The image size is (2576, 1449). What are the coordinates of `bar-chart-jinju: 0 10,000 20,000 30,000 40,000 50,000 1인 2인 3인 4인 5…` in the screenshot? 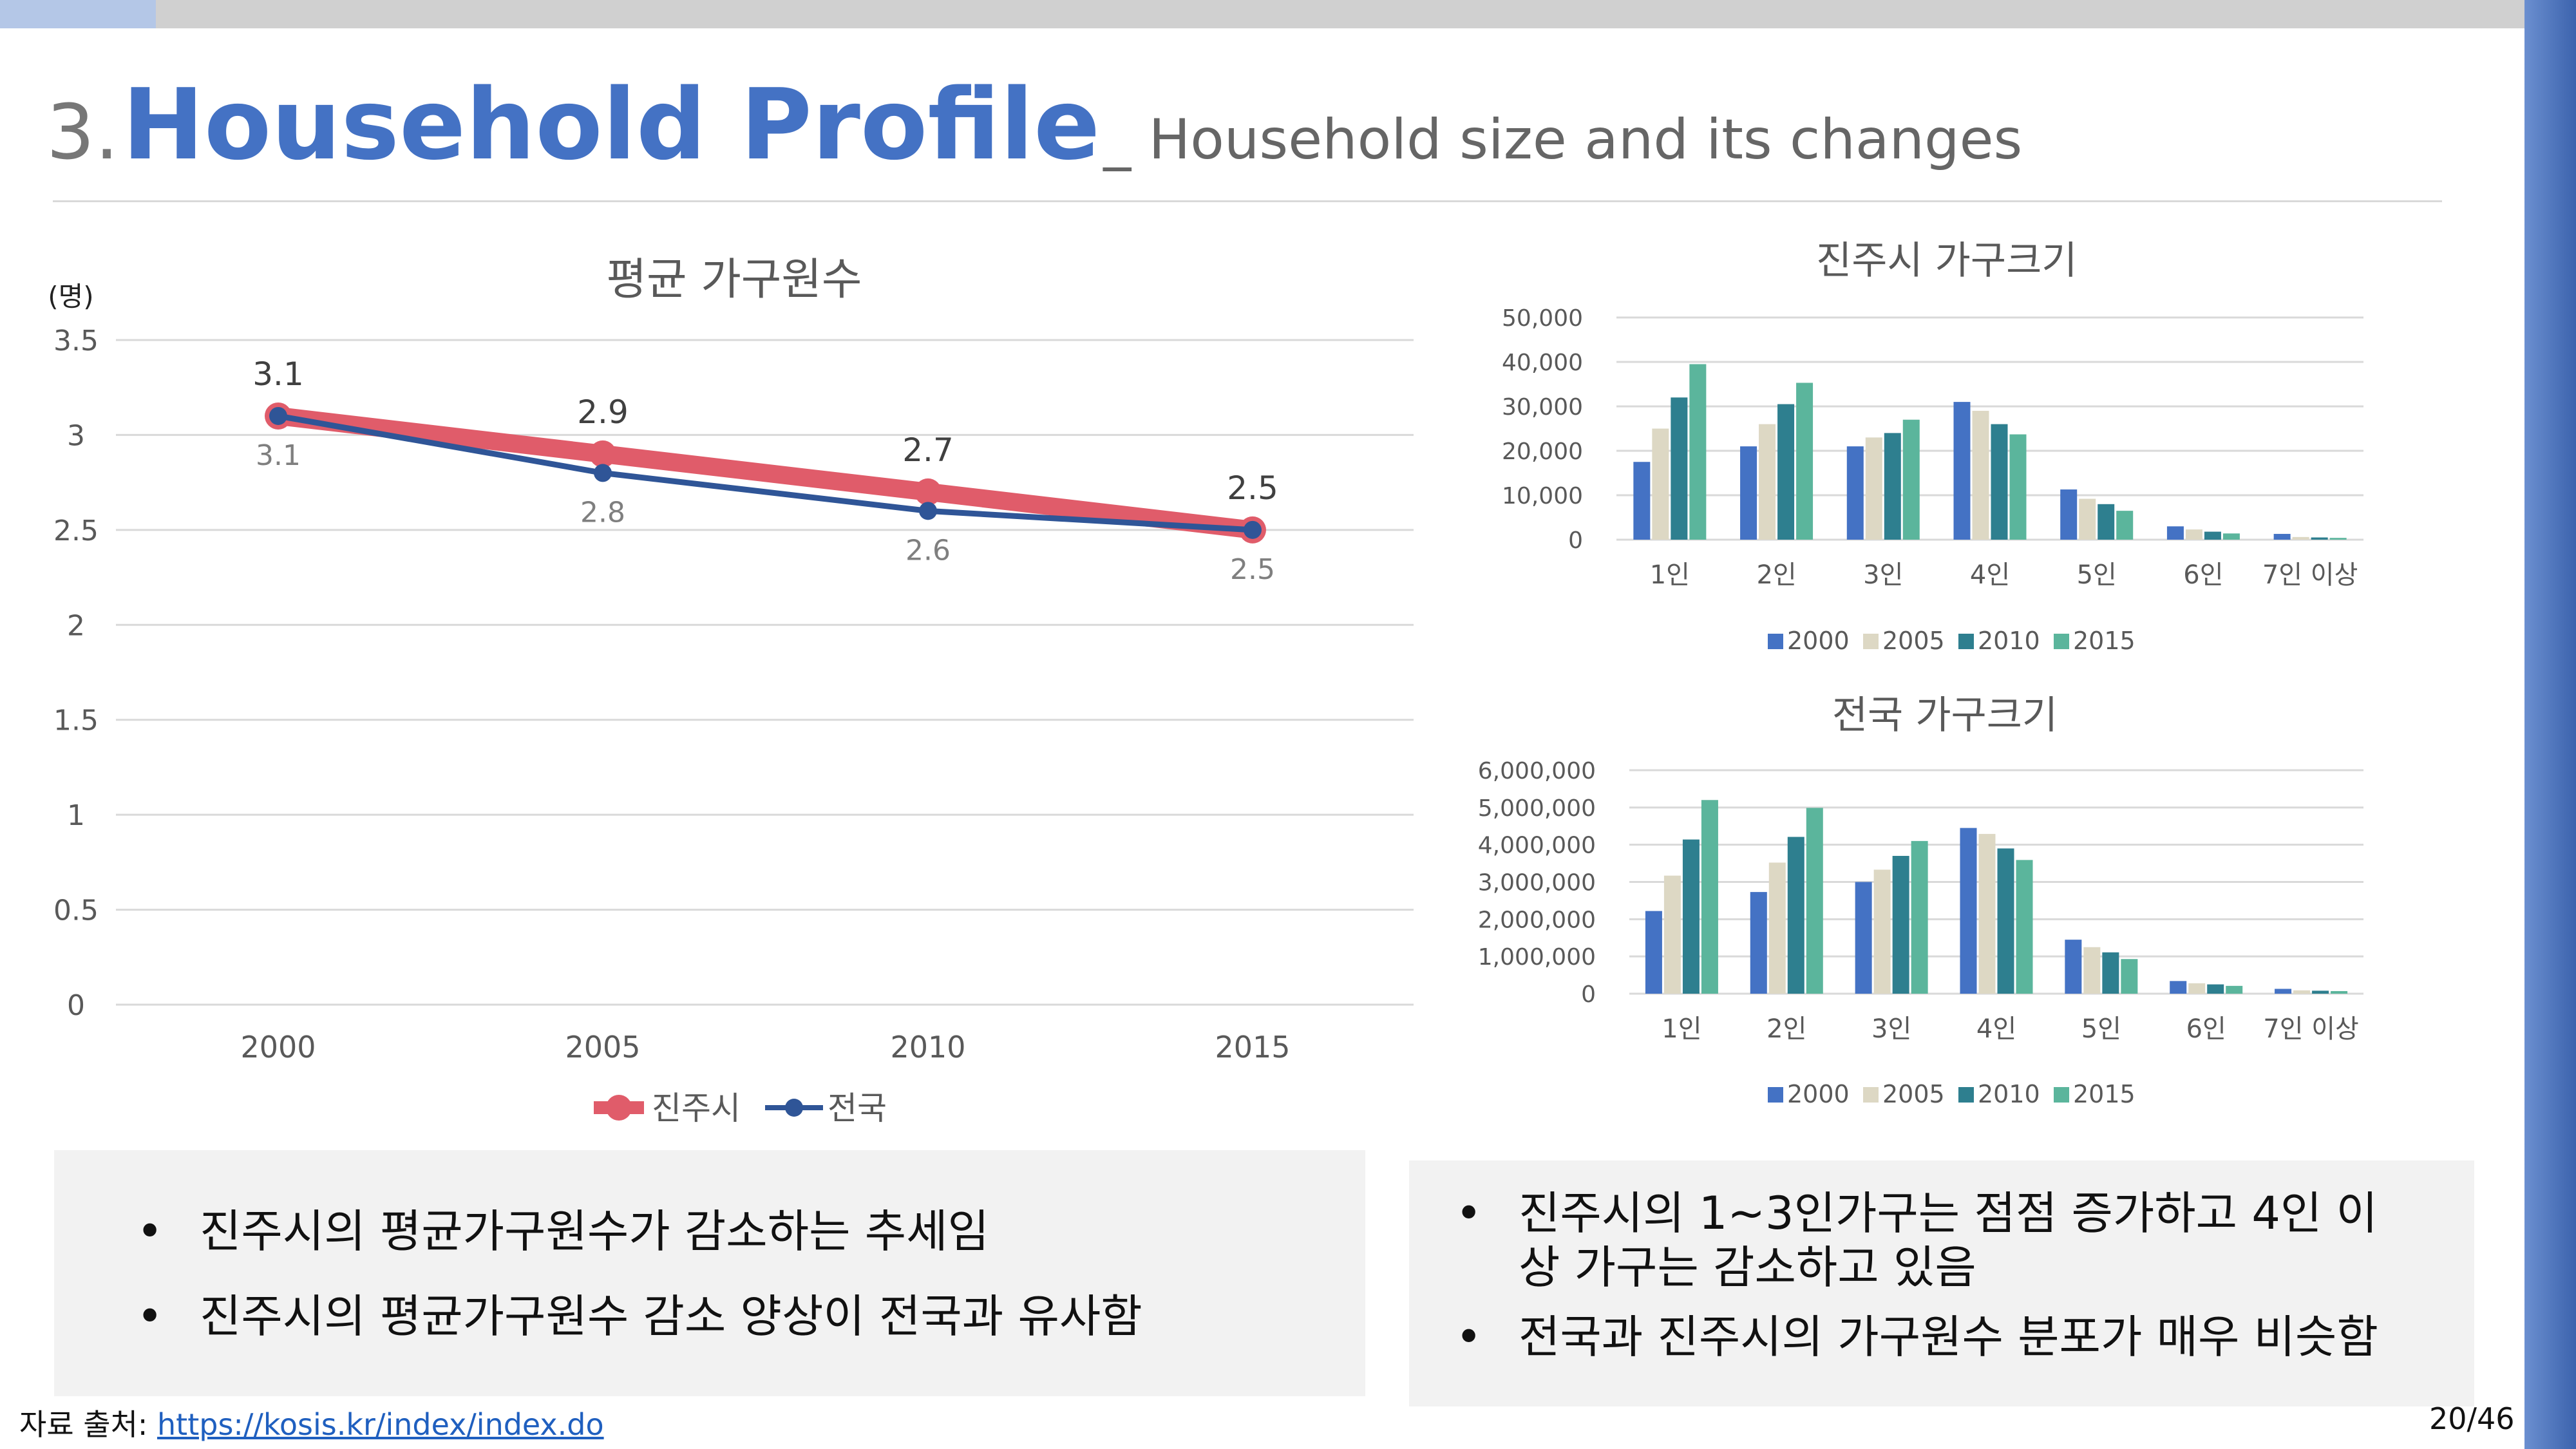 It's located at (1933, 480).